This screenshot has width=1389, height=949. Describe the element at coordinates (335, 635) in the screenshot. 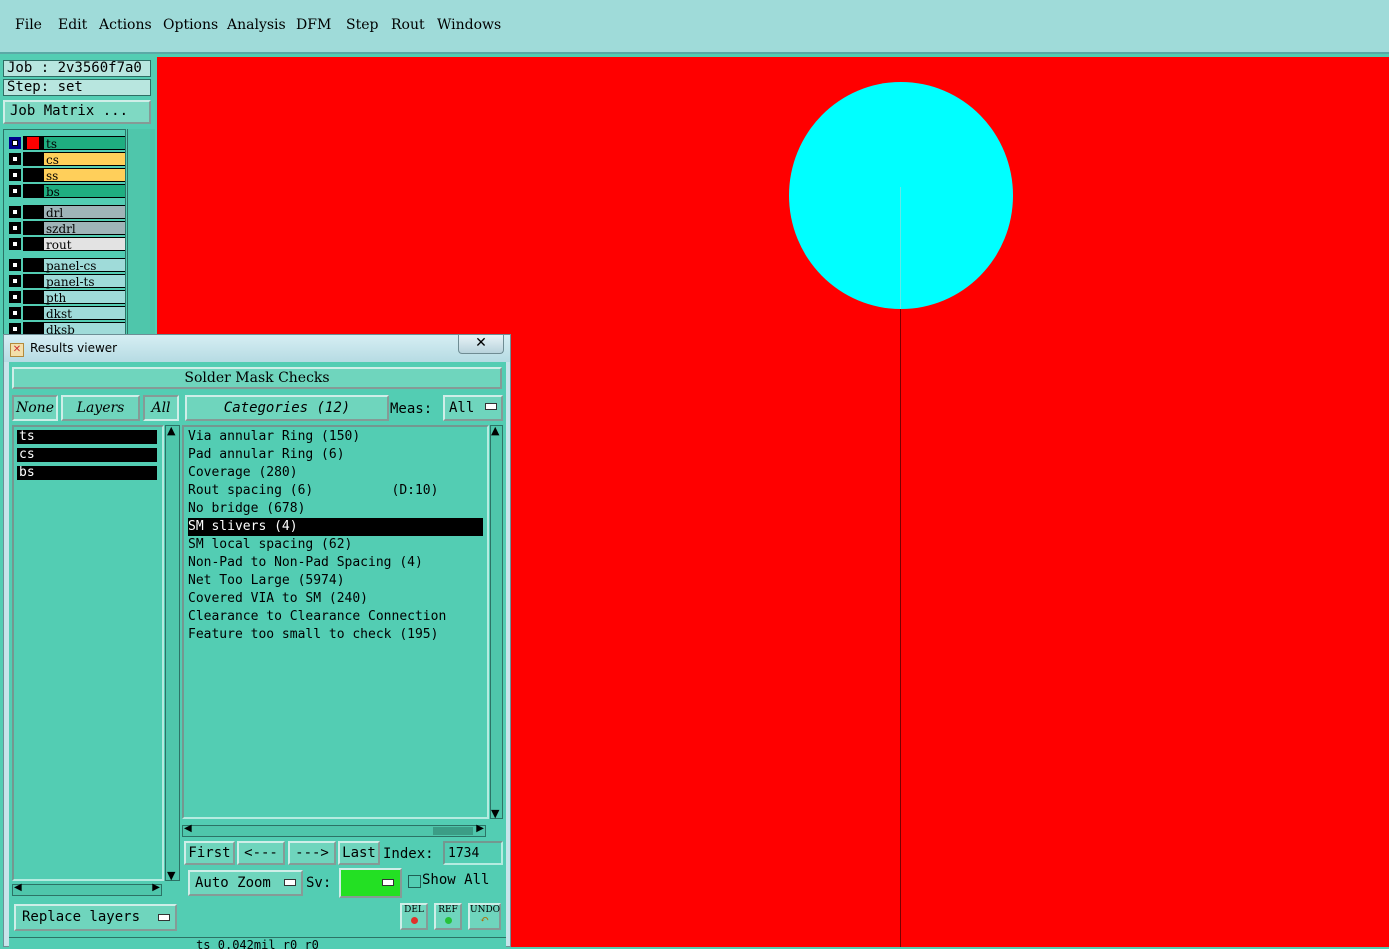

I see `category-item: Feature too small to check (195)` at that location.